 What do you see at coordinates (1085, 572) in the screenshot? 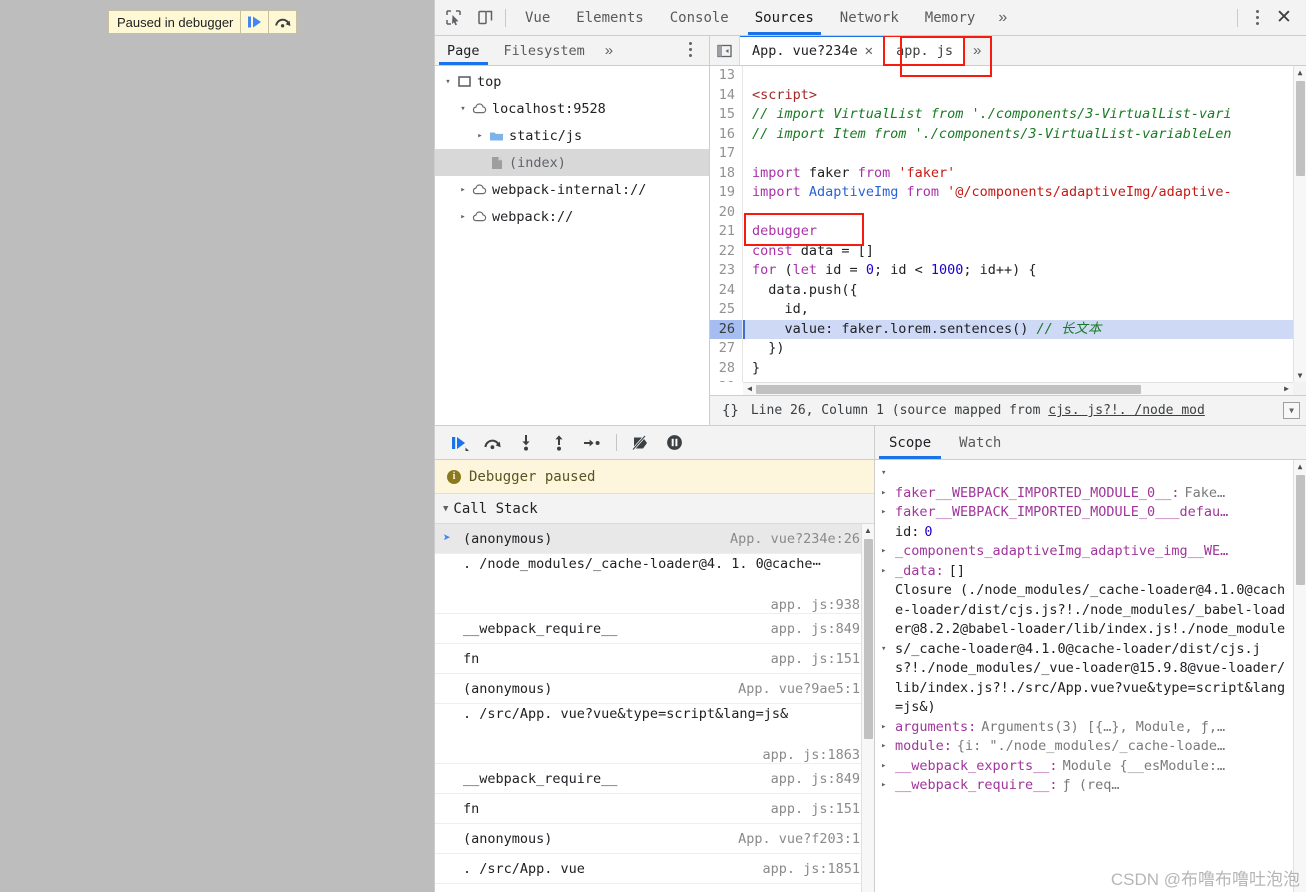
I see `scope-property: ▸ _data:[]` at bounding box center [1085, 572].